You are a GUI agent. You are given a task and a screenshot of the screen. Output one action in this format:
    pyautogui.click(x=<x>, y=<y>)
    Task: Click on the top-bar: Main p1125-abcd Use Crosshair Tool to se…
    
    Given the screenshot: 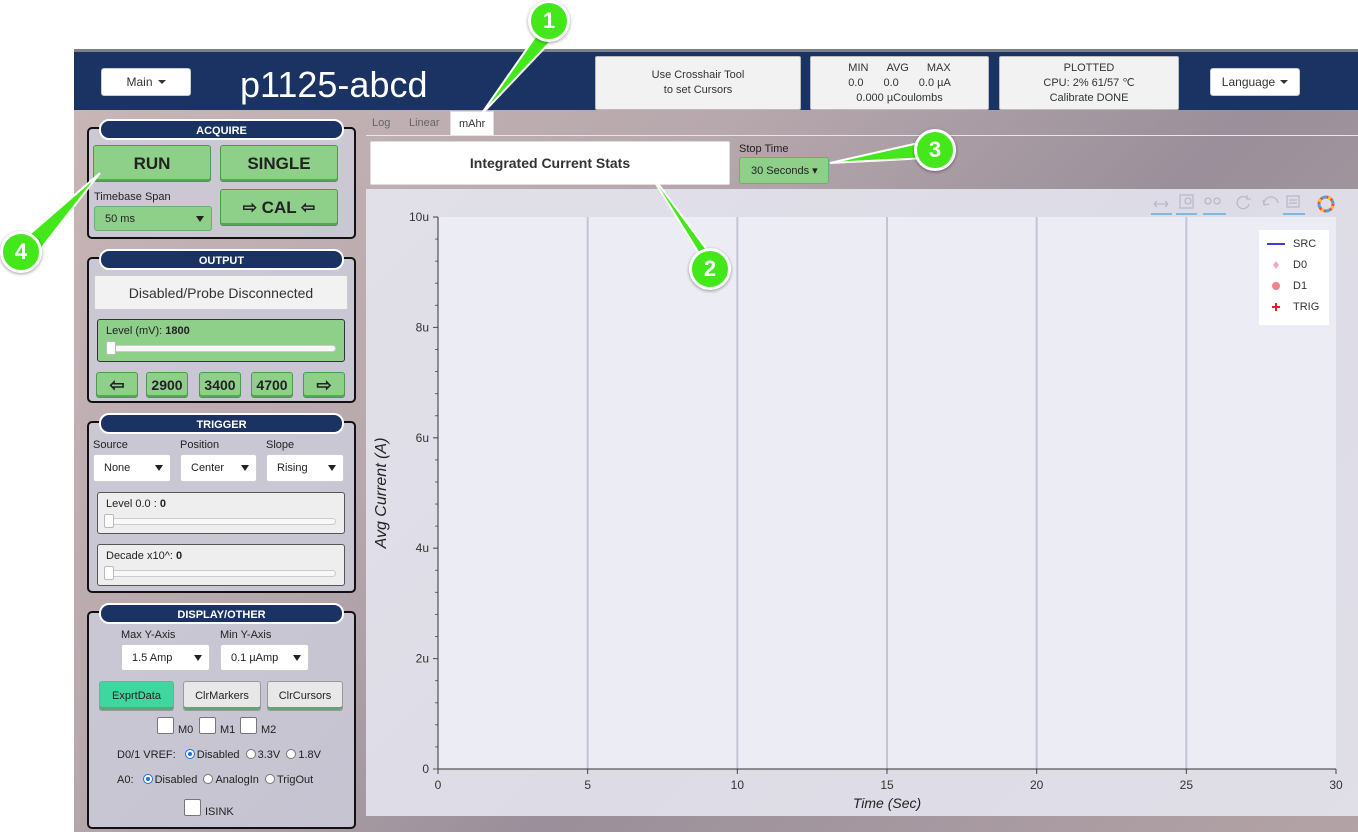 What is the action you would take?
    pyautogui.click(x=716, y=79)
    